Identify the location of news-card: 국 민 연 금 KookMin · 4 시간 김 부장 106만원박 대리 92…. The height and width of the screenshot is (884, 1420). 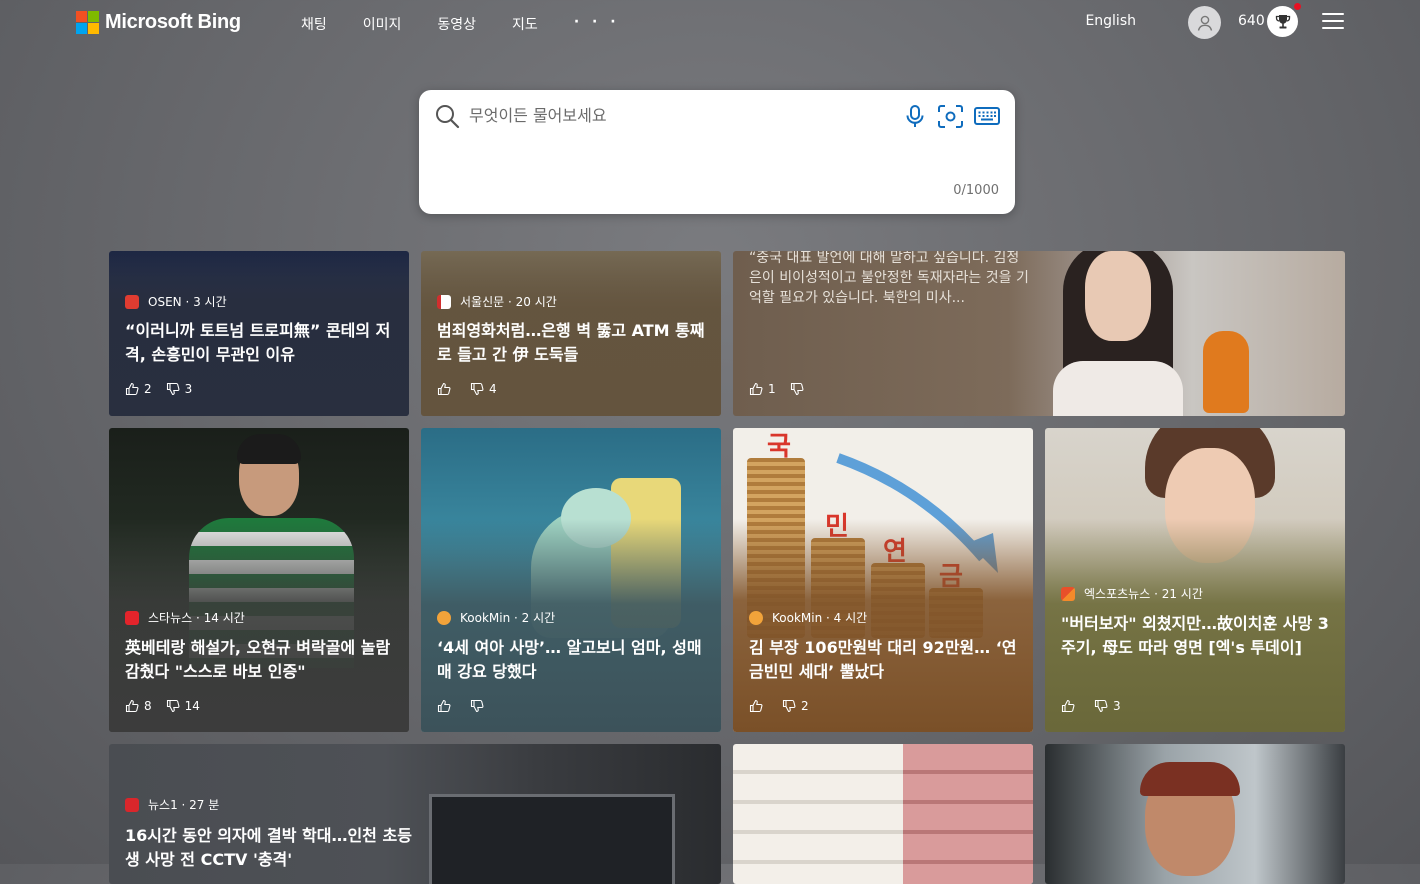
(883, 580).